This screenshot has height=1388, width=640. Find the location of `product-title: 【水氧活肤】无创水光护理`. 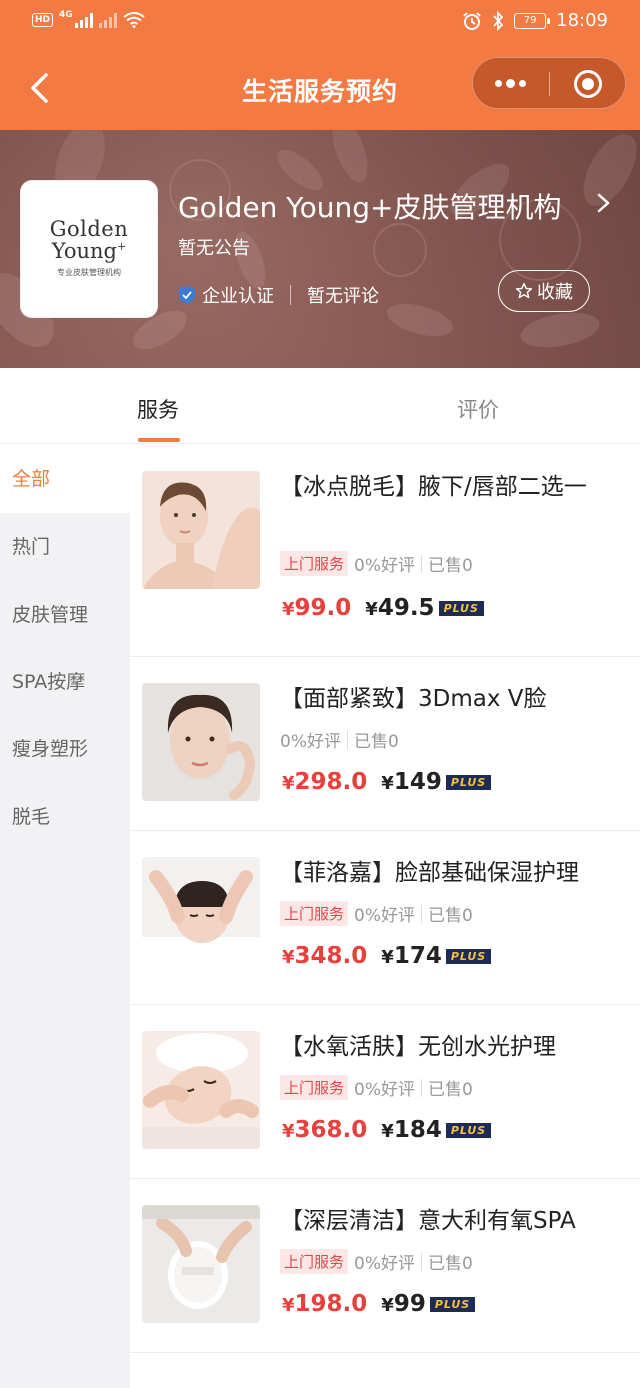

product-title: 【水氧活肤】无创水光护理 is located at coordinates (418, 1047).